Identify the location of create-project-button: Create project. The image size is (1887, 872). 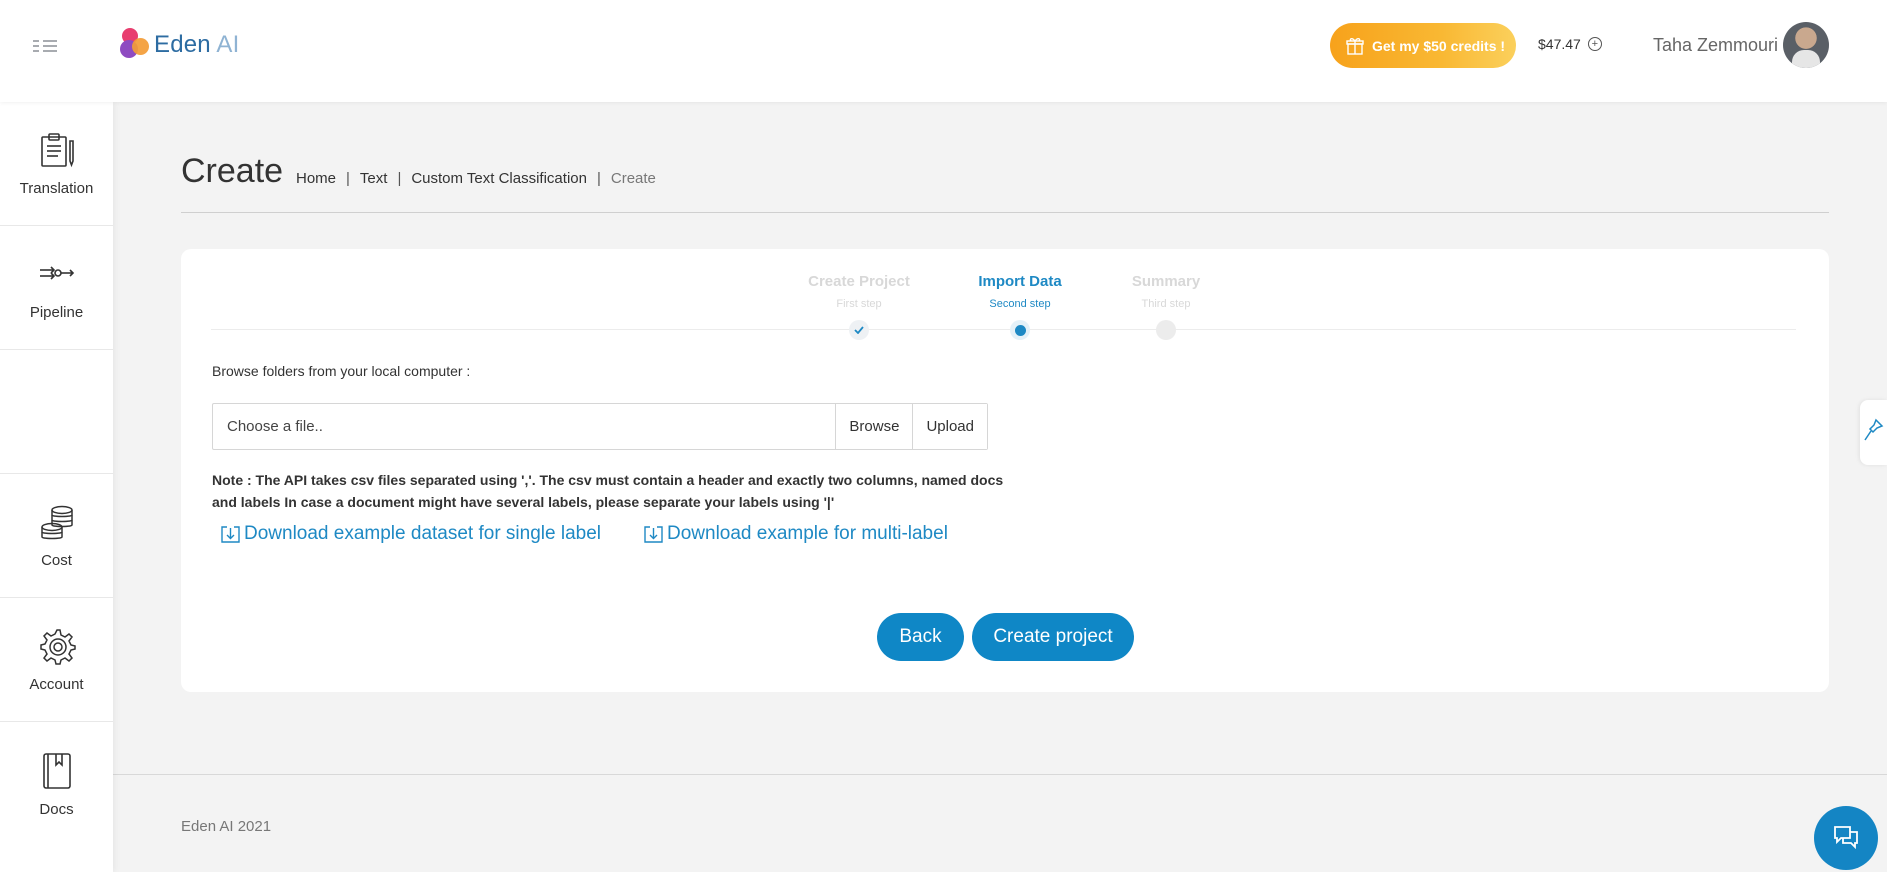
(1053, 637).